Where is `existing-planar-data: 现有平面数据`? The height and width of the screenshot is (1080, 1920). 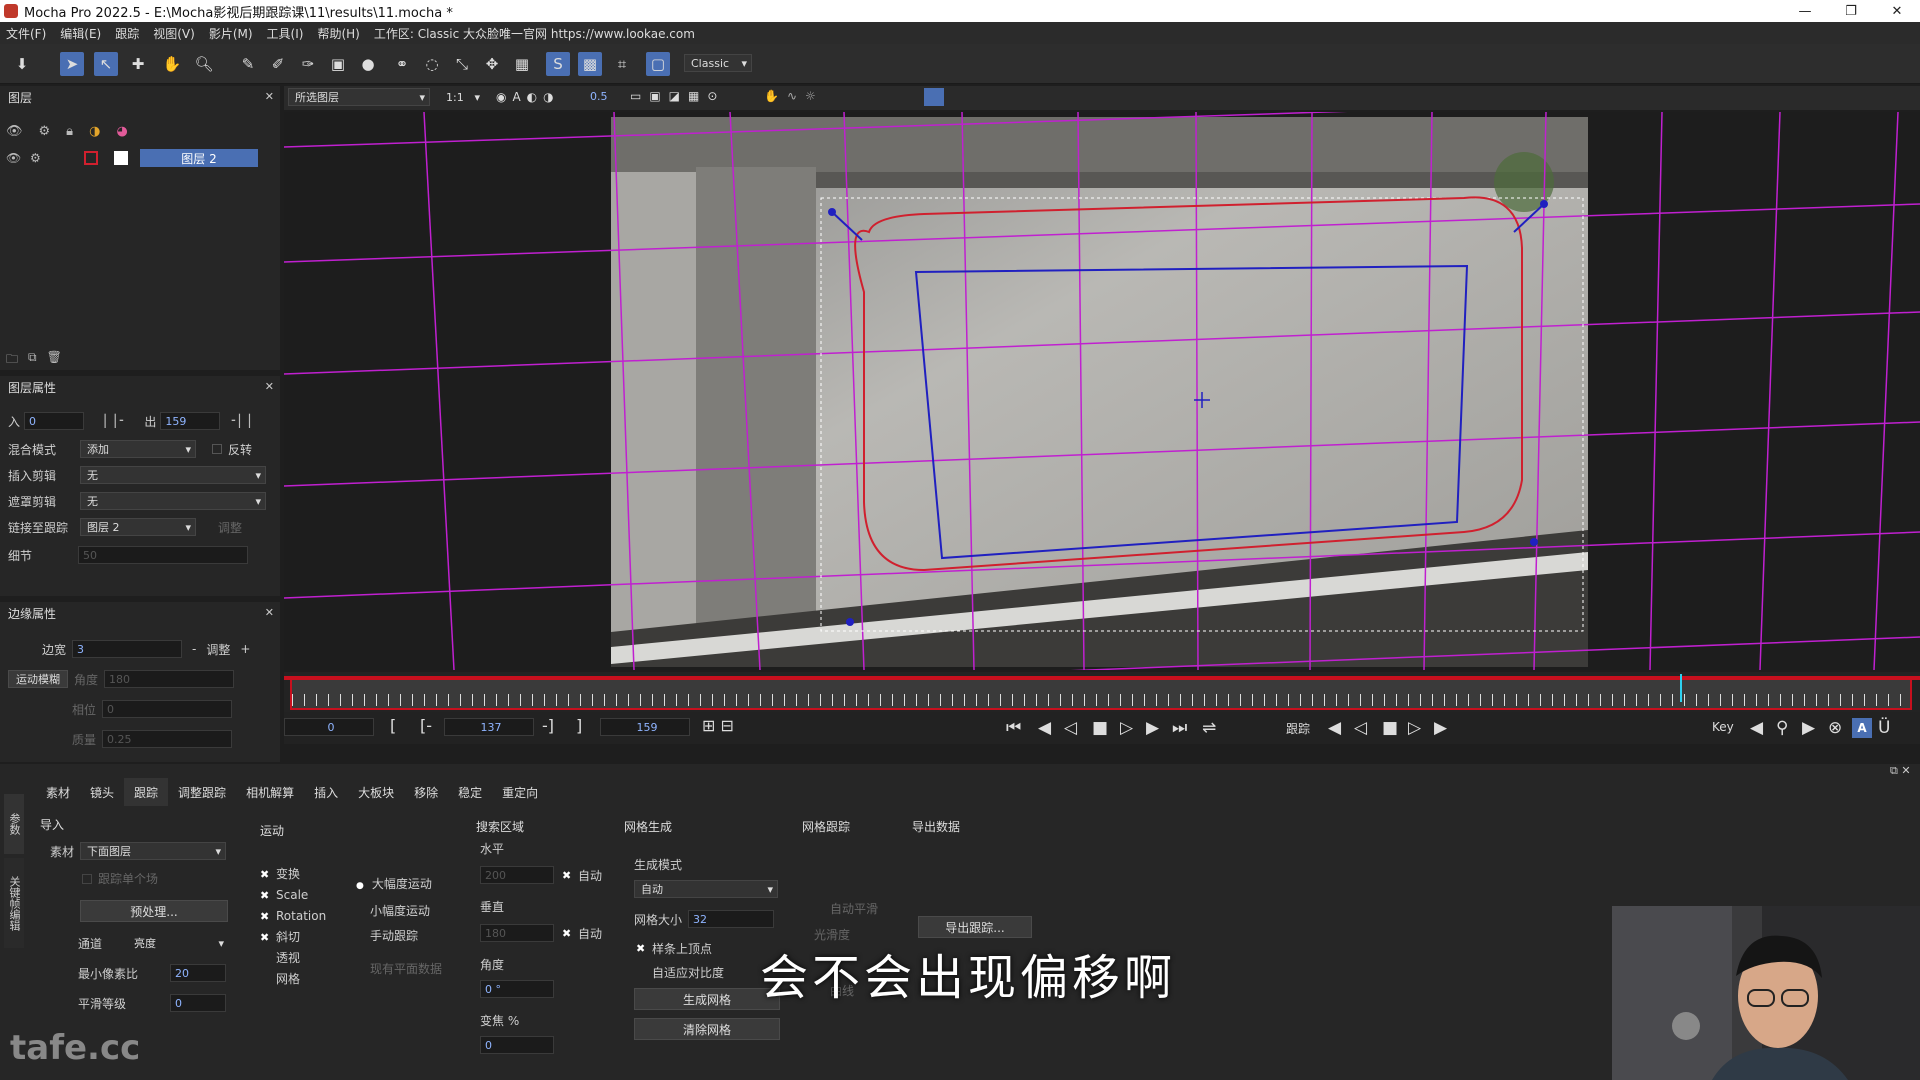
existing-planar-data: 现有平面数据 is located at coordinates (399, 969).